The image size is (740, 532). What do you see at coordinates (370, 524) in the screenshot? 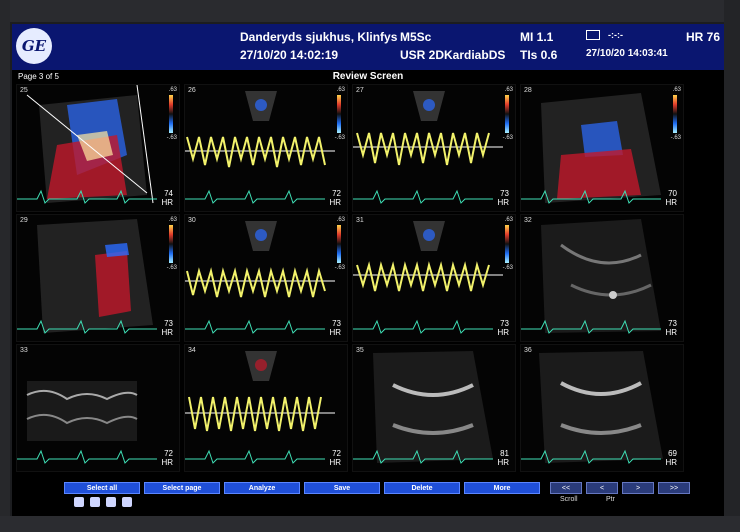
I see `monitor-bezel-bottom` at bounding box center [370, 524].